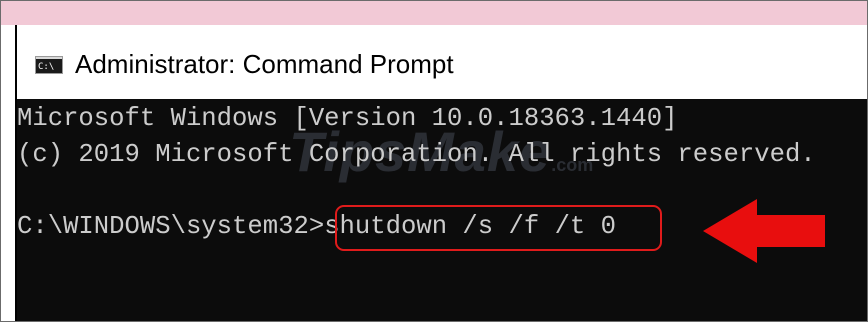  Describe the element at coordinates (49, 65) in the screenshot. I see `console-icon: C:\` at that location.